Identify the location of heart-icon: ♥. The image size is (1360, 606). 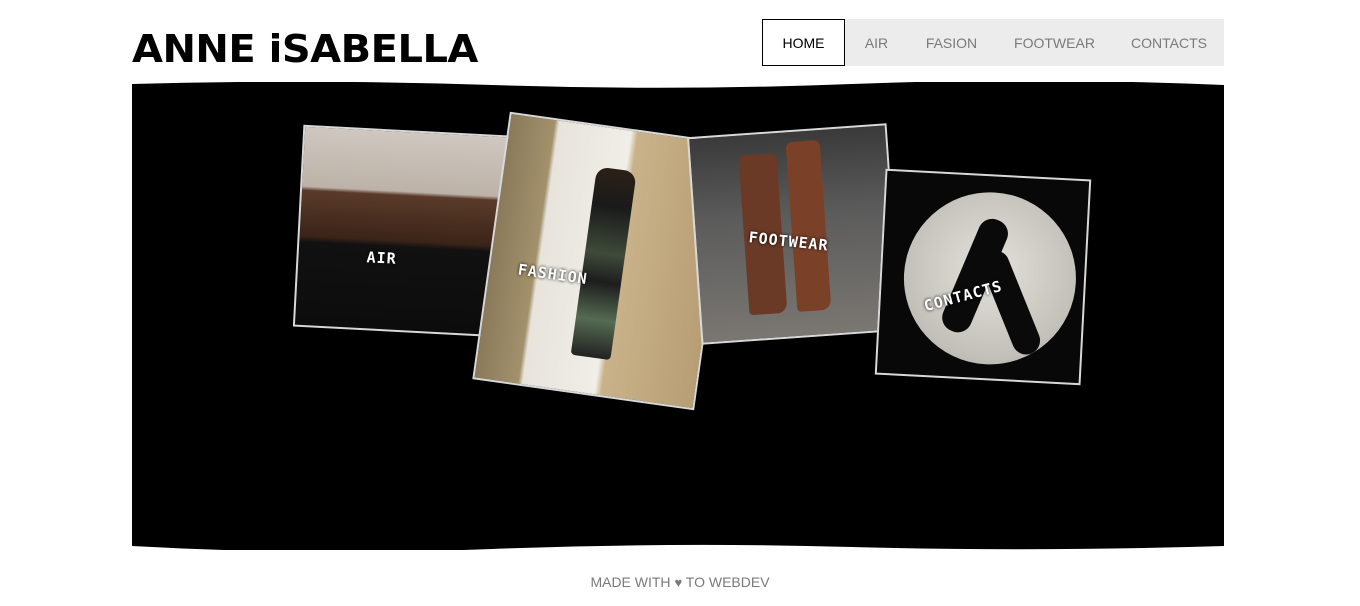
(678, 582).